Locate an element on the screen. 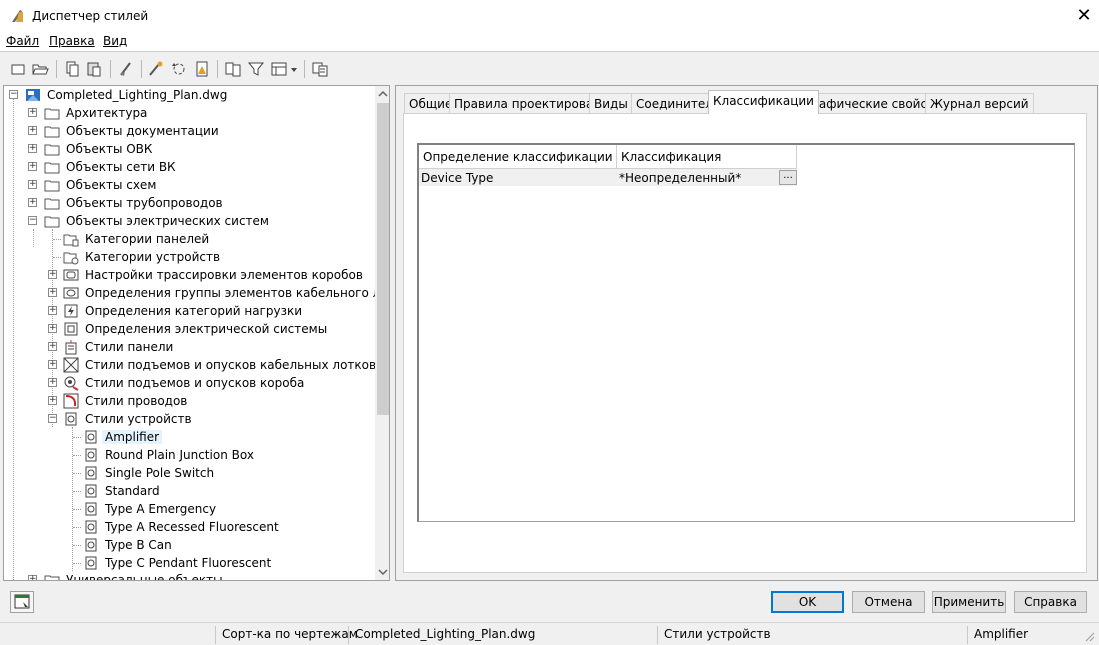 Image resolution: width=1099 pixels, height=645 pixels. new-icon is located at coordinates (18, 69).